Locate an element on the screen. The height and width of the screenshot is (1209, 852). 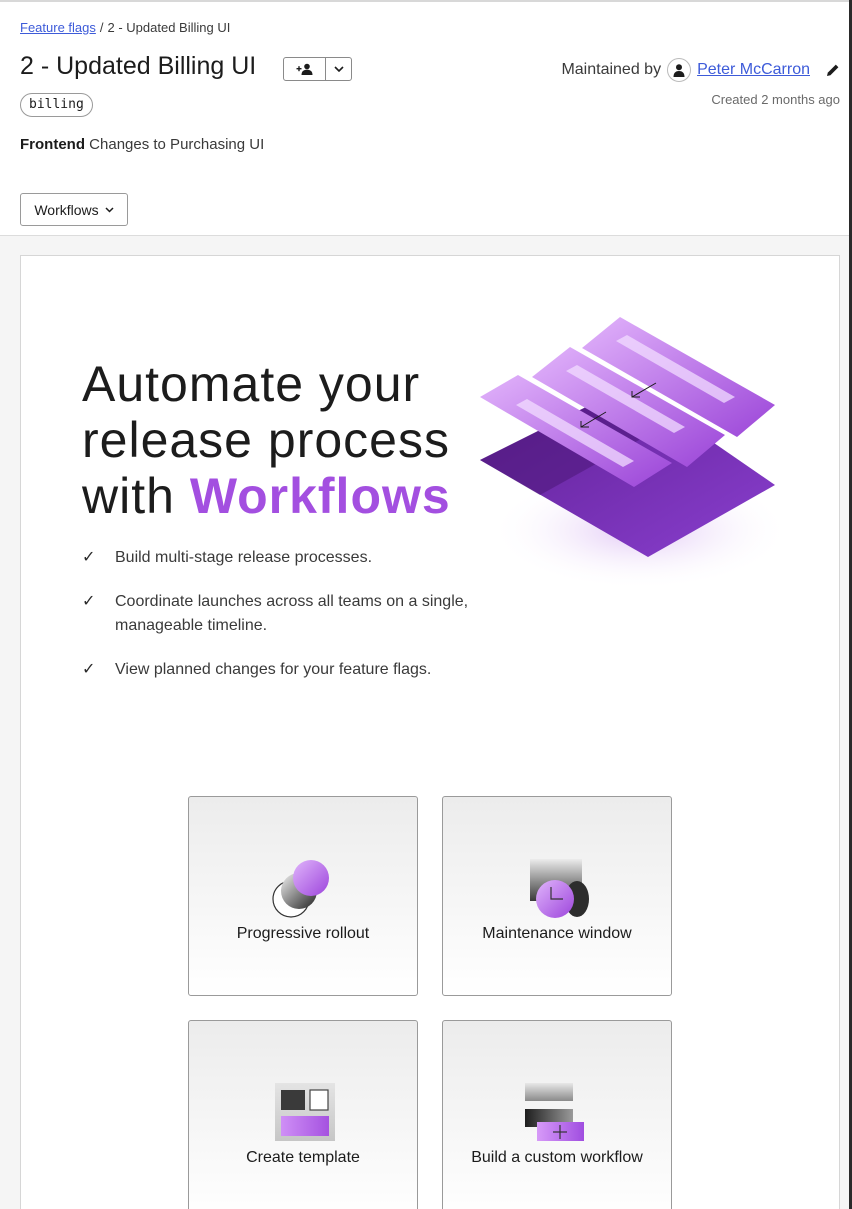
breadcrumb-current: 2 - Updated Billing UI is located at coordinates (169, 27).